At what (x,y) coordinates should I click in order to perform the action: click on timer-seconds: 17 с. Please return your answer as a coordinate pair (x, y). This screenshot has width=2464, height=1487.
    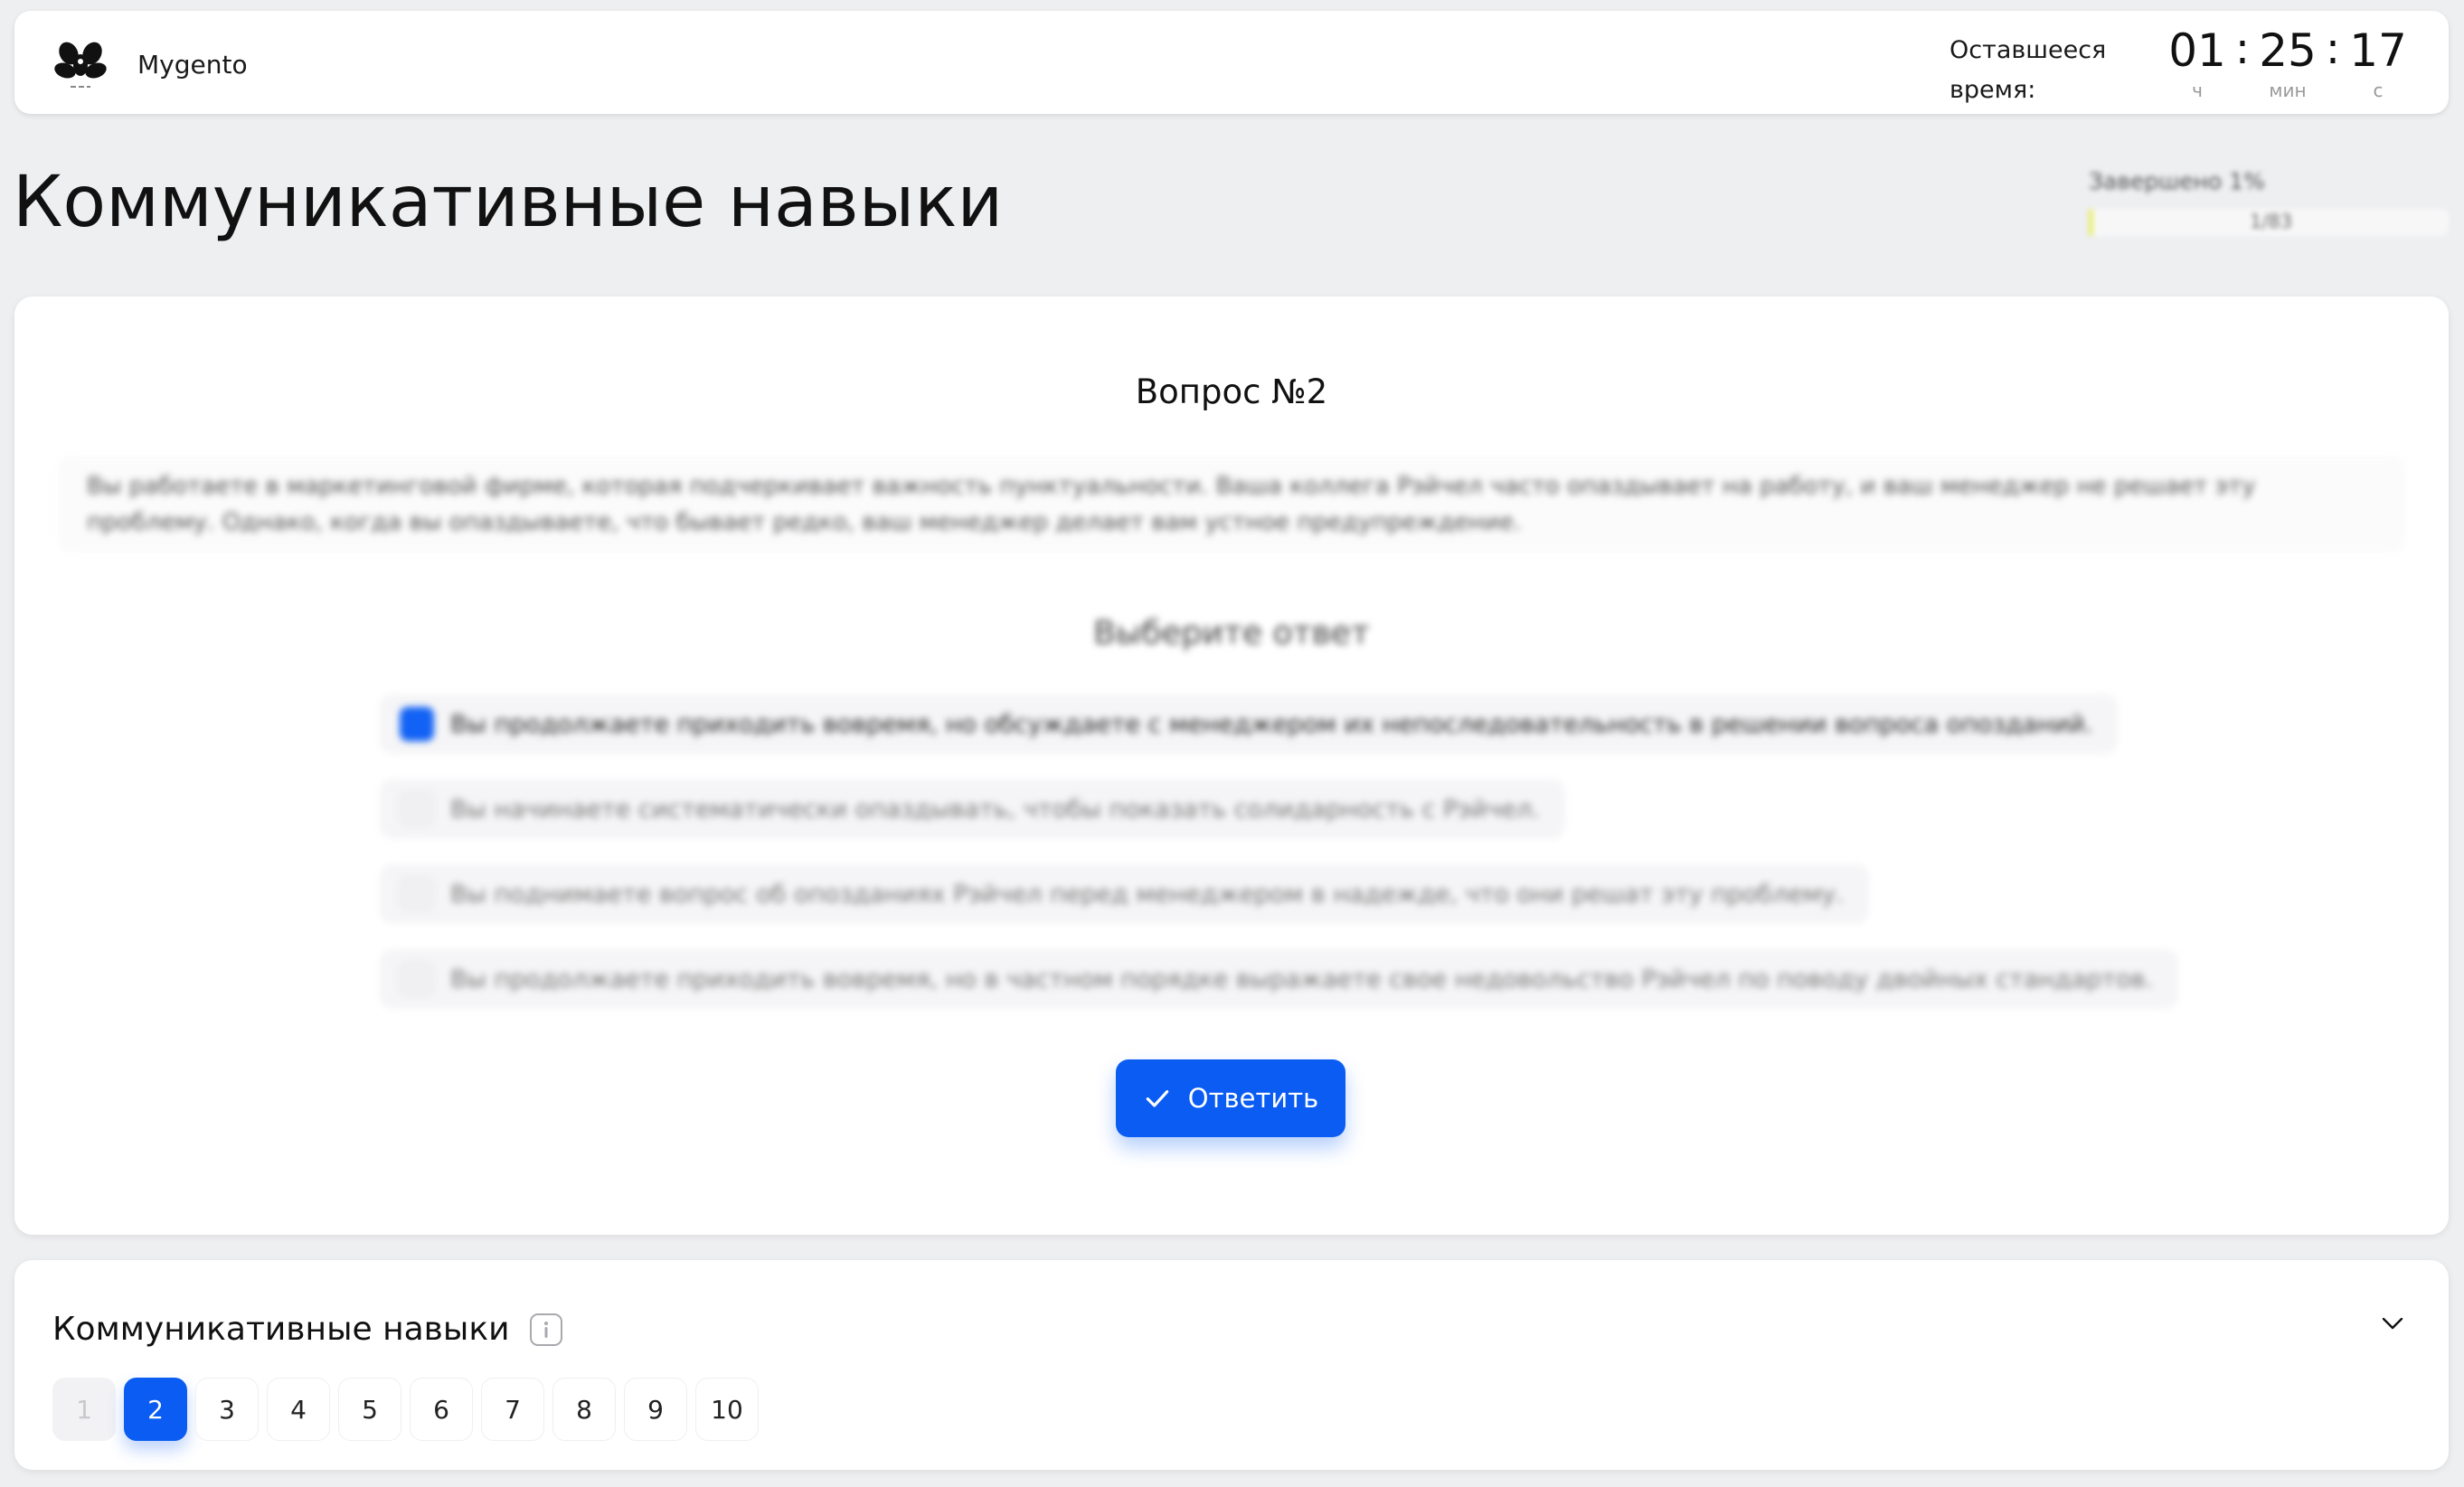
    Looking at the image, I should click on (2378, 59).